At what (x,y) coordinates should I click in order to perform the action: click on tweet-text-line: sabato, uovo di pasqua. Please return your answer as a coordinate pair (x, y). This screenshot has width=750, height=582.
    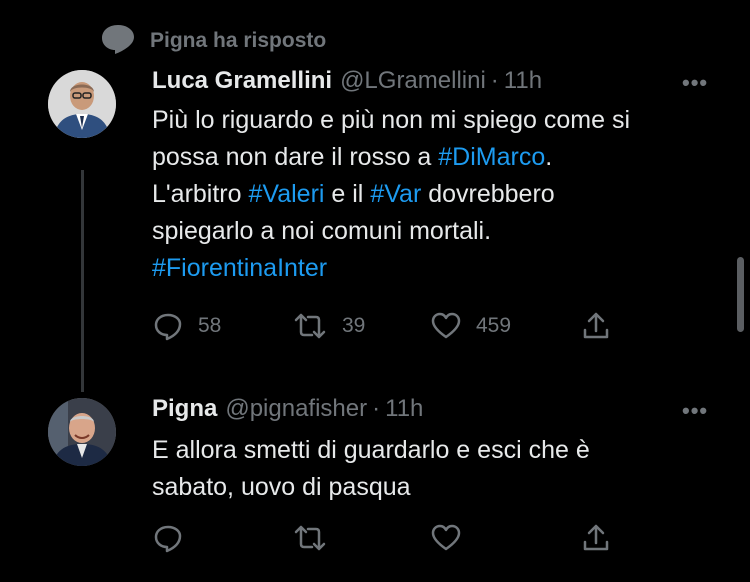
    Looking at the image, I should click on (281, 487).